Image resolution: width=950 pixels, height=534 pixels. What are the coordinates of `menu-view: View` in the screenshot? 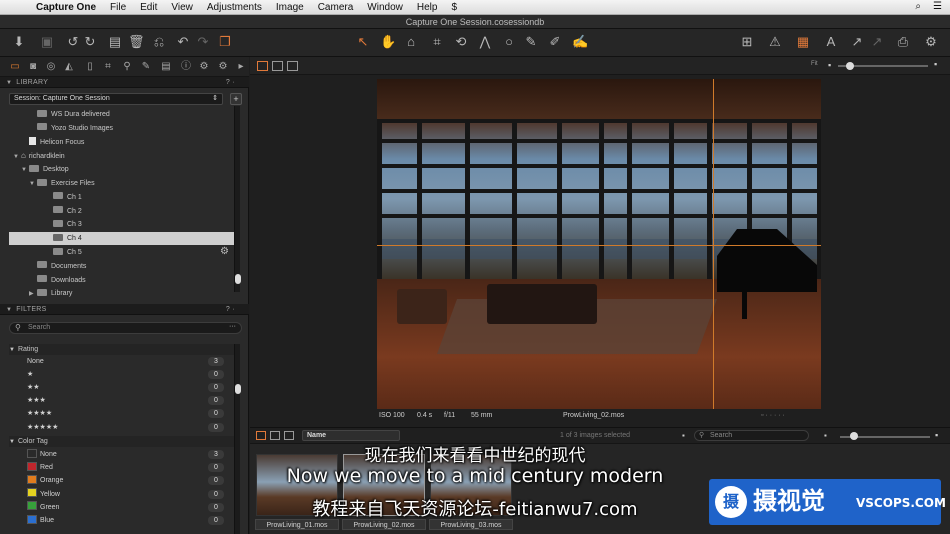 It's located at (182, 7).